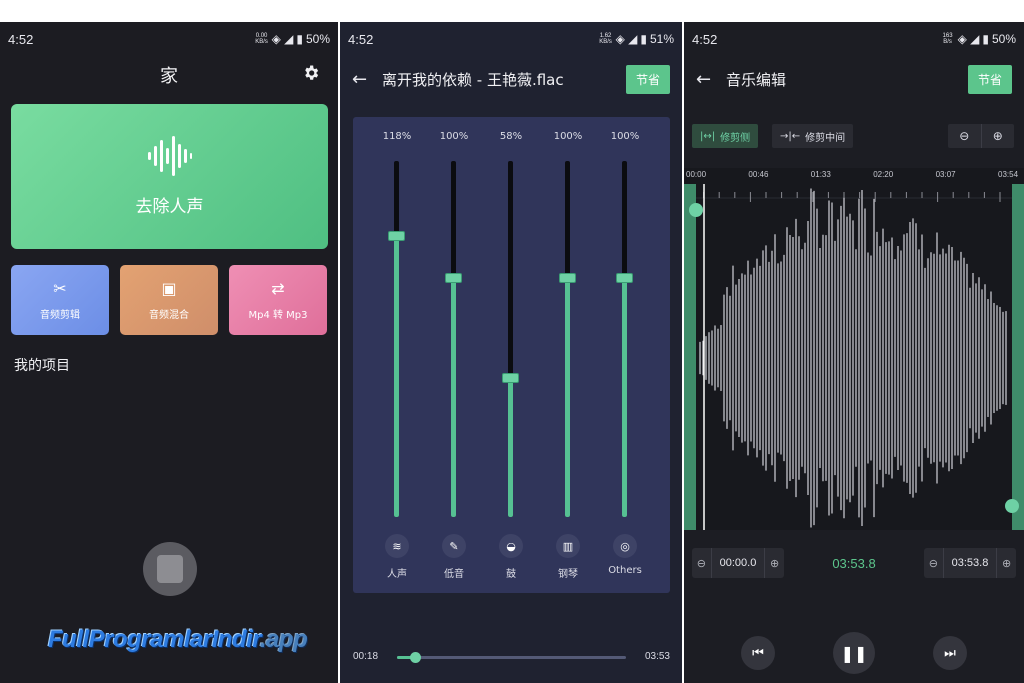  Describe the element at coordinates (854, 563) in the screenshot. I see `selection-duration: 03:53.8` at that location.